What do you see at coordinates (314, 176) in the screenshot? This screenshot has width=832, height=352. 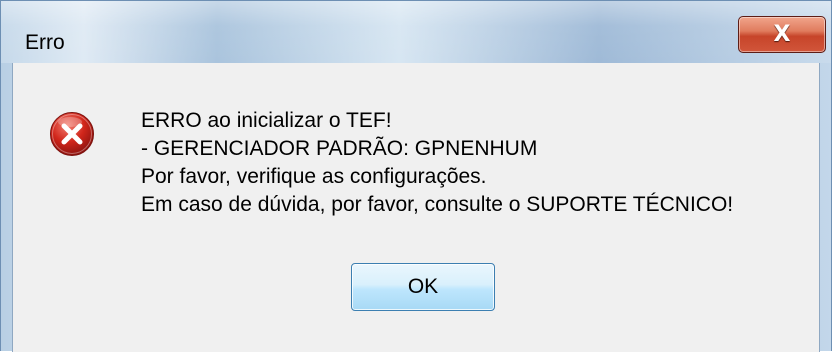 I see `message-line: Por favor, verifique as configurações.` at bounding box center [314, 176].